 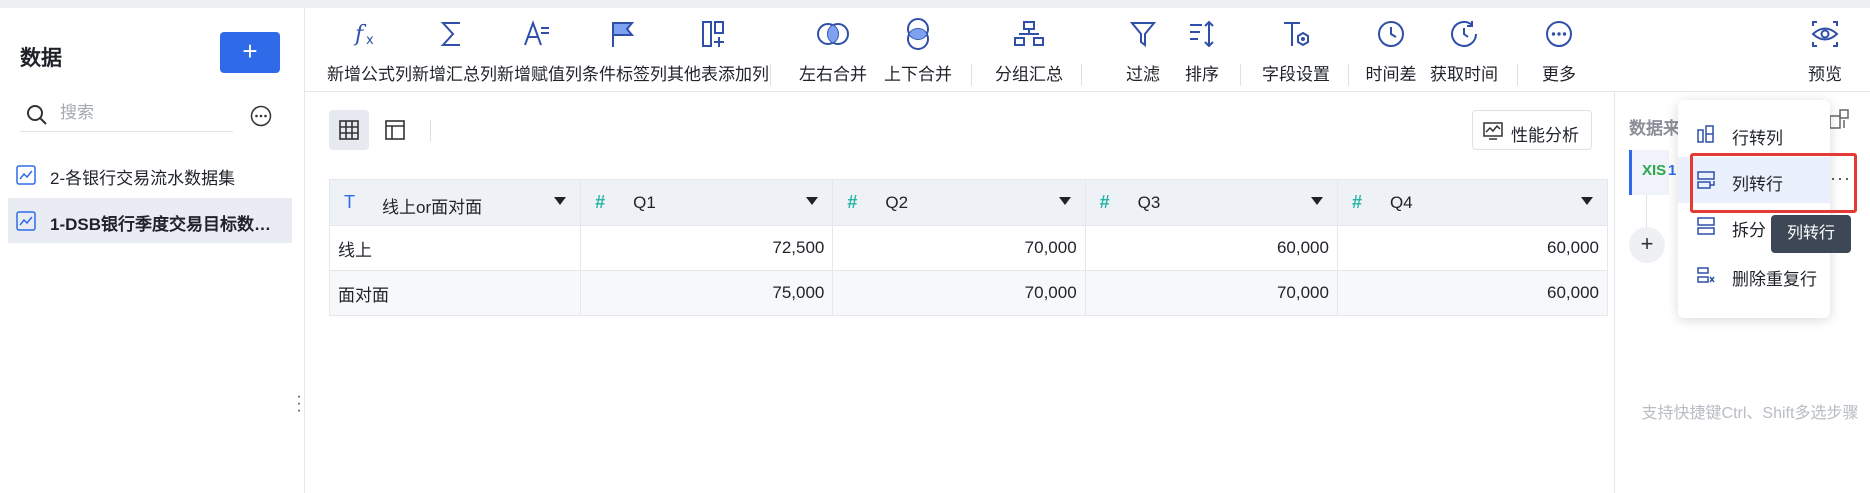 What do you see at coordinates (370, 40) in the screenshot?
I see `svg-text: x` at bounding box center [370, 40].